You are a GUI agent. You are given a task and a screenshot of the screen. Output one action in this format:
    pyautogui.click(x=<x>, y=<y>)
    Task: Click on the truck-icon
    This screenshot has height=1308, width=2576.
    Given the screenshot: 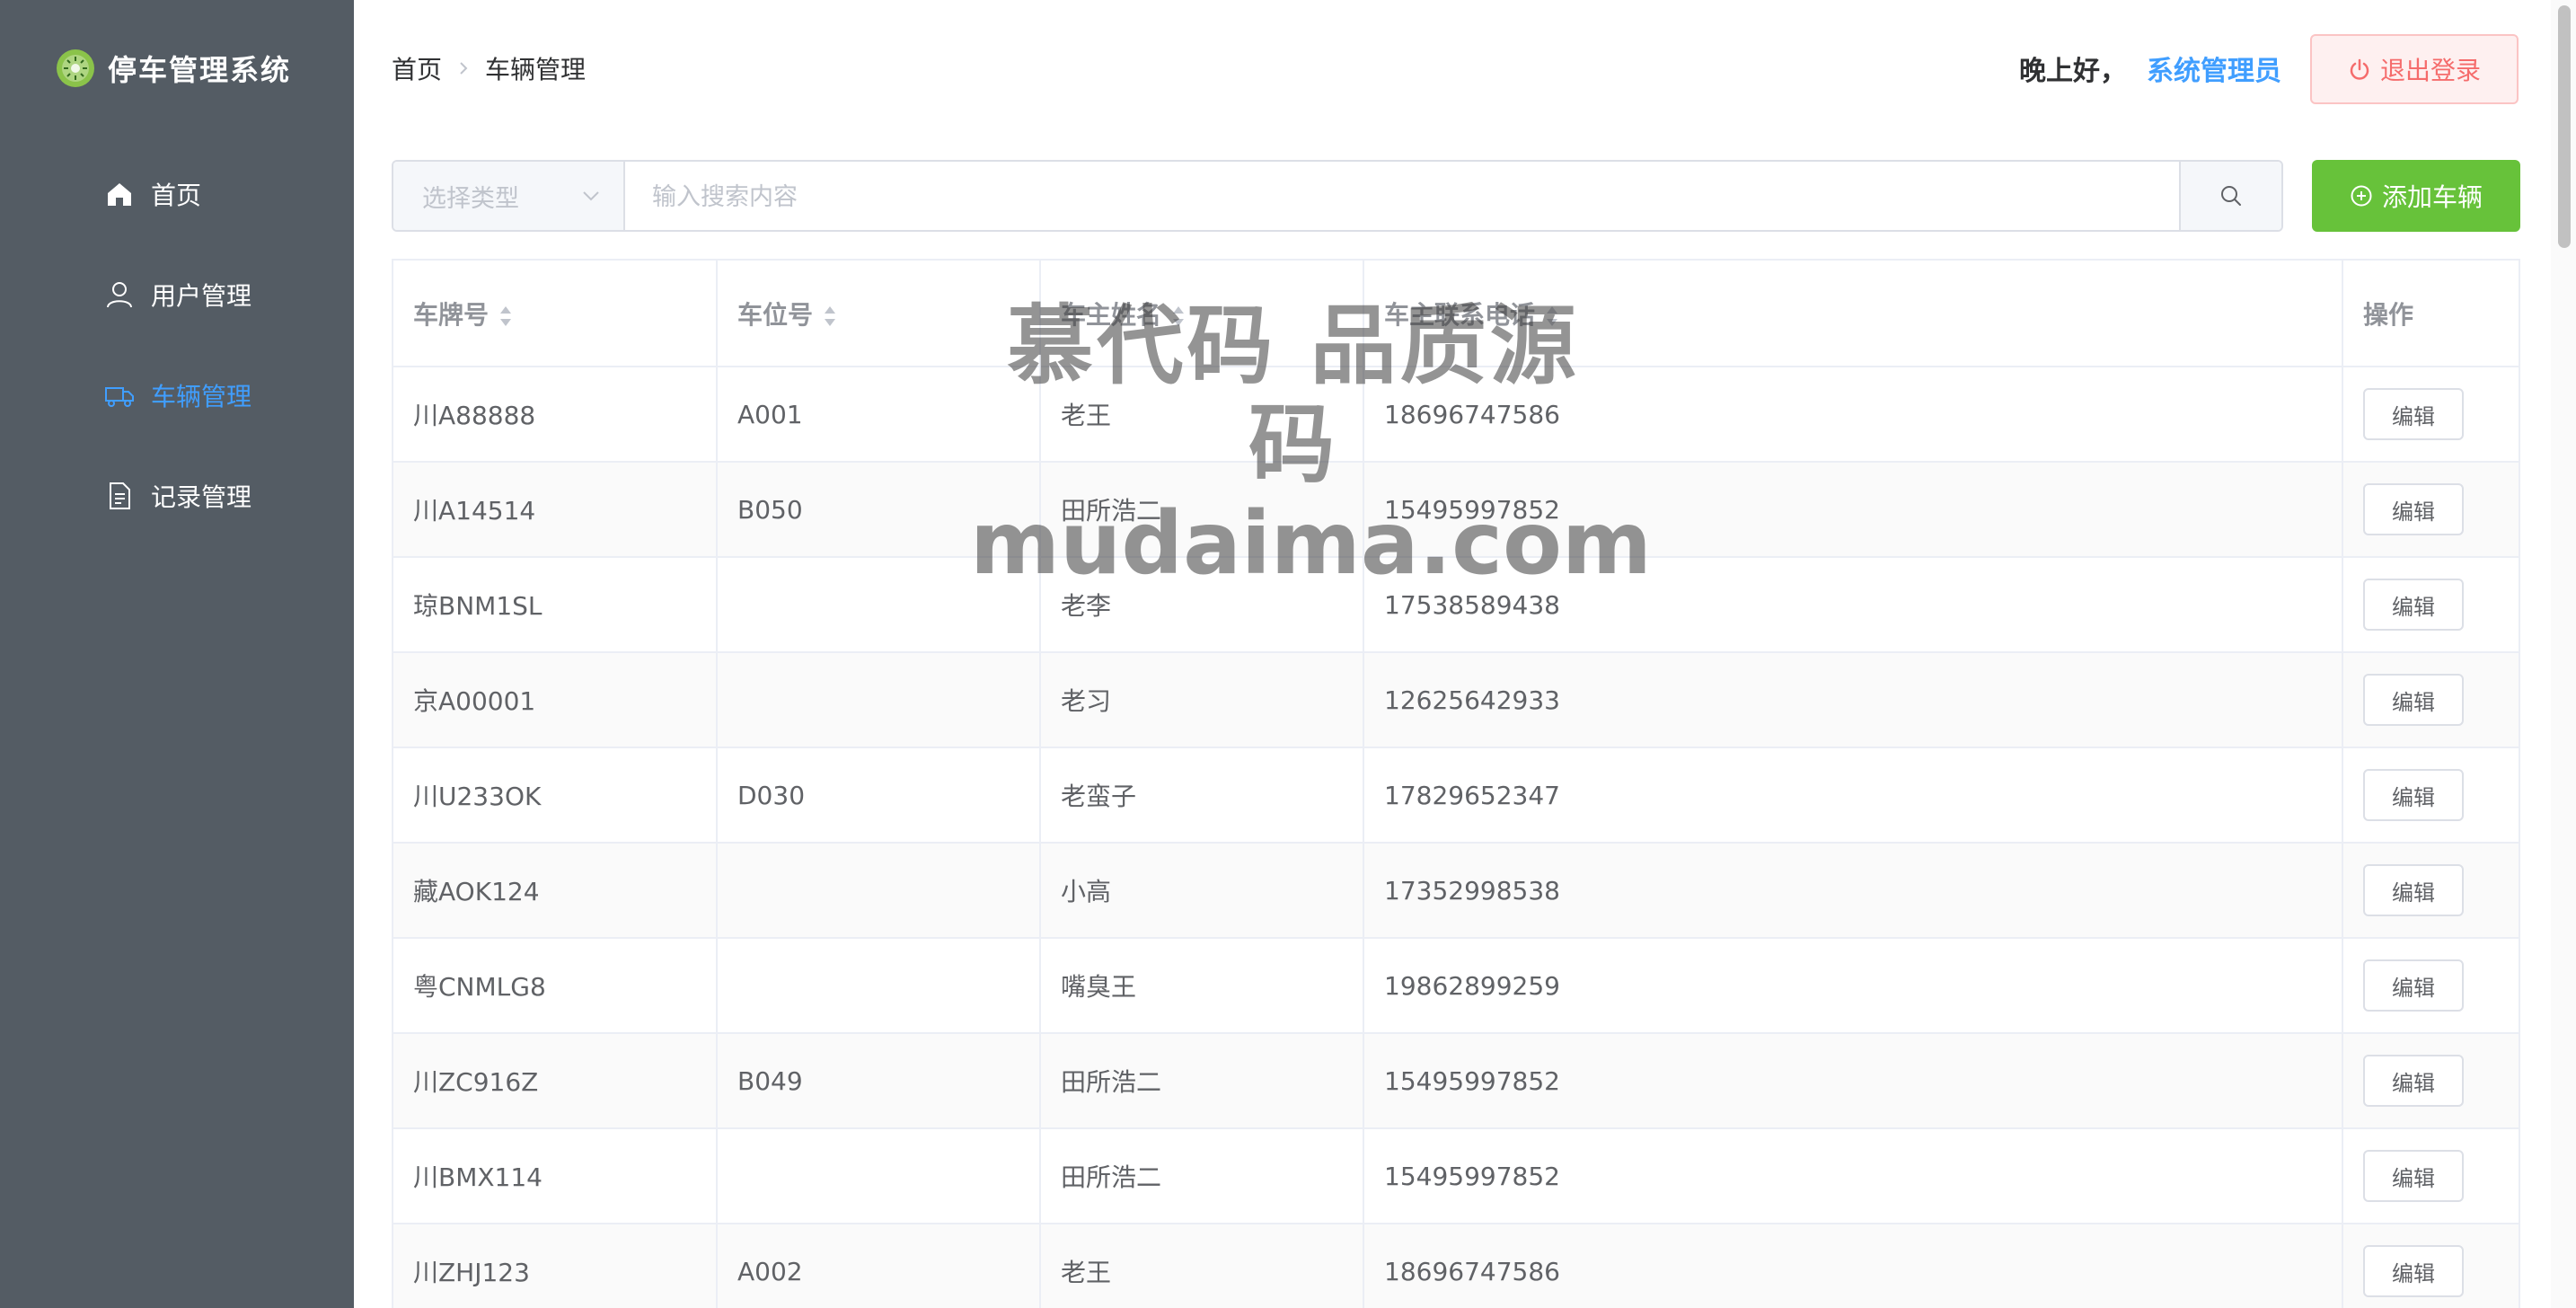 What is the action you would take?
    pyautogui.click(x=119, y=397)
    